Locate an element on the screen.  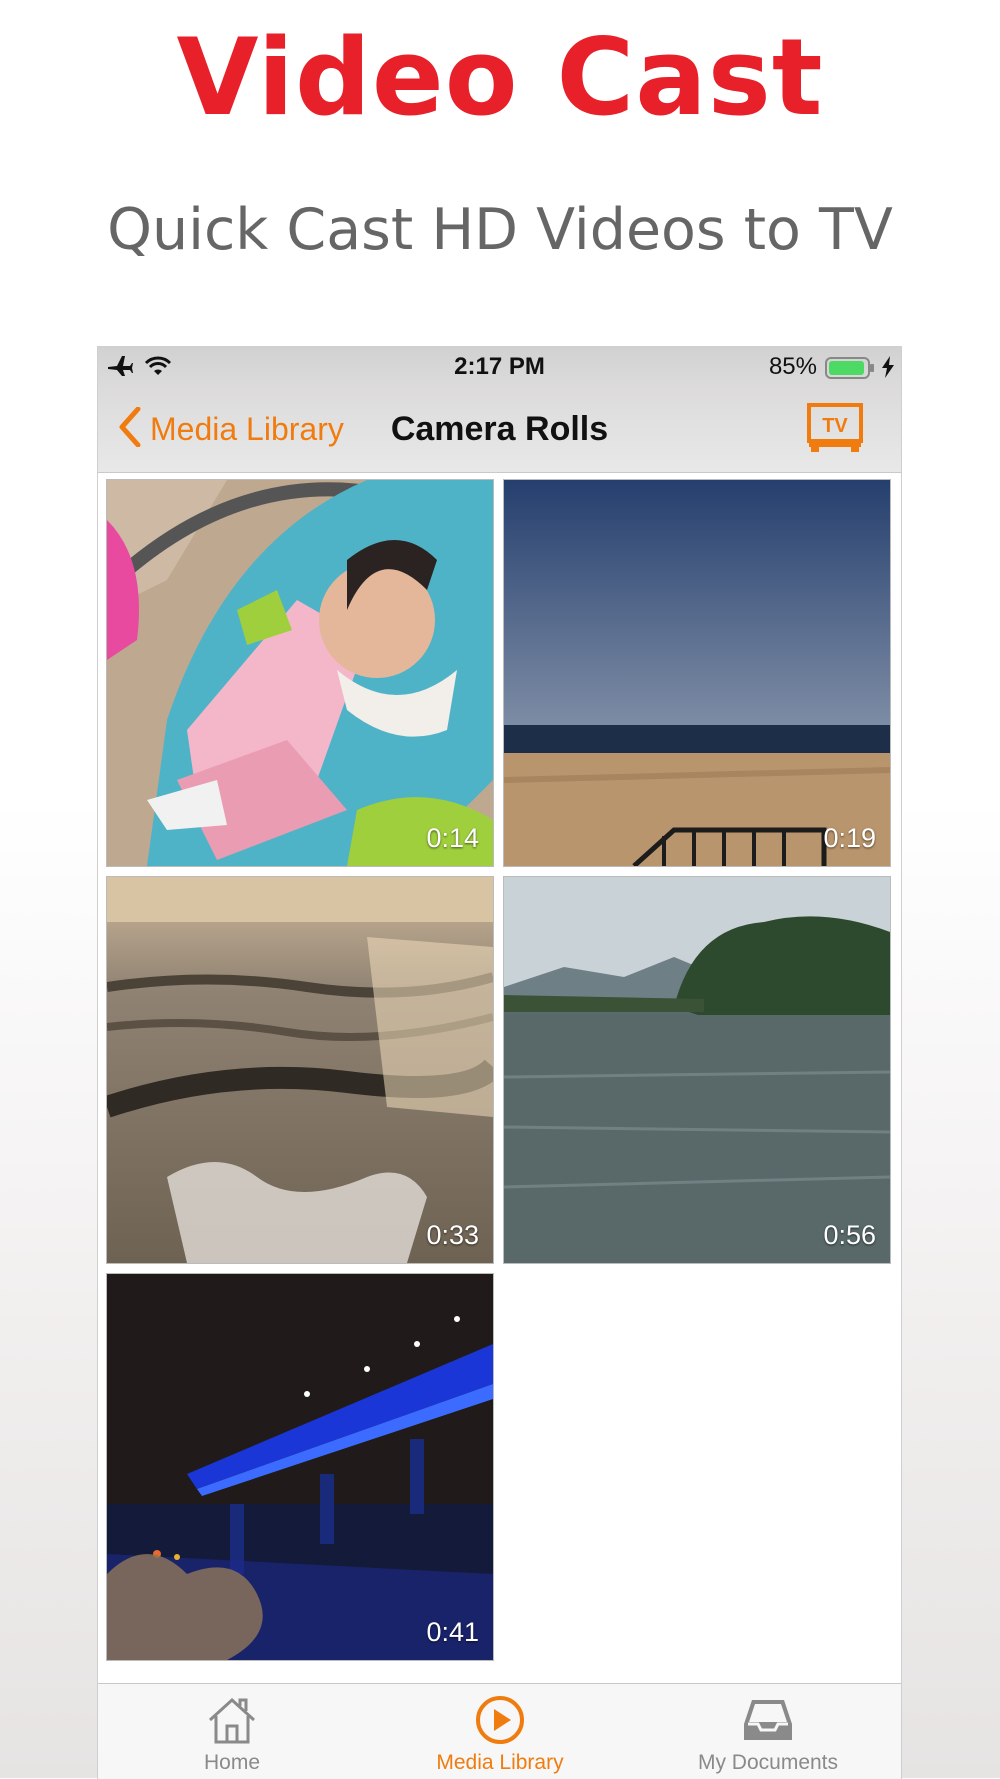
charging-icon is located at coordinates (888, 369).